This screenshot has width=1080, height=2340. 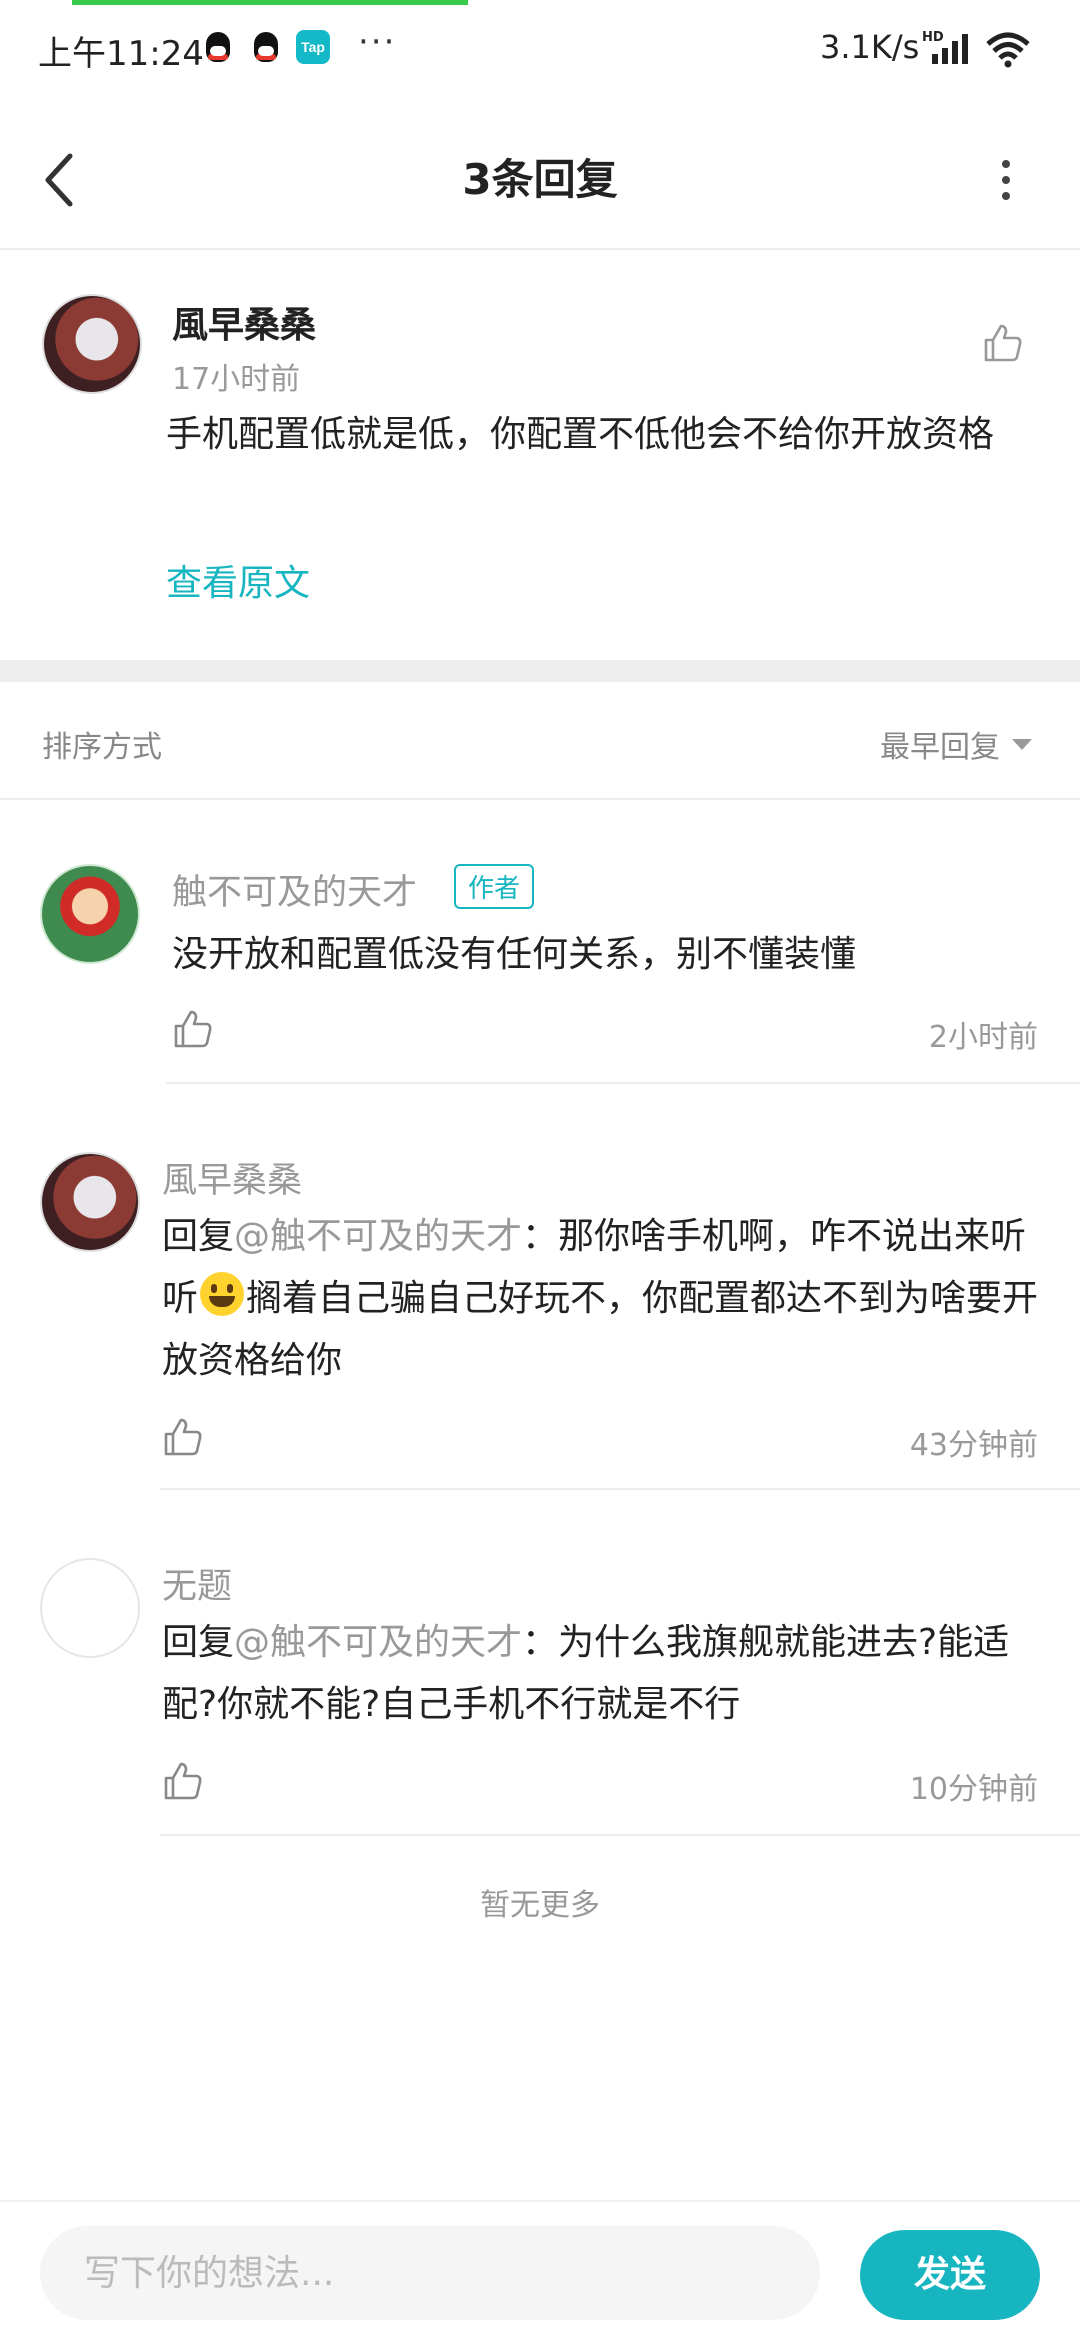 I want to click on comment-input, so click(x=430, y=2273).